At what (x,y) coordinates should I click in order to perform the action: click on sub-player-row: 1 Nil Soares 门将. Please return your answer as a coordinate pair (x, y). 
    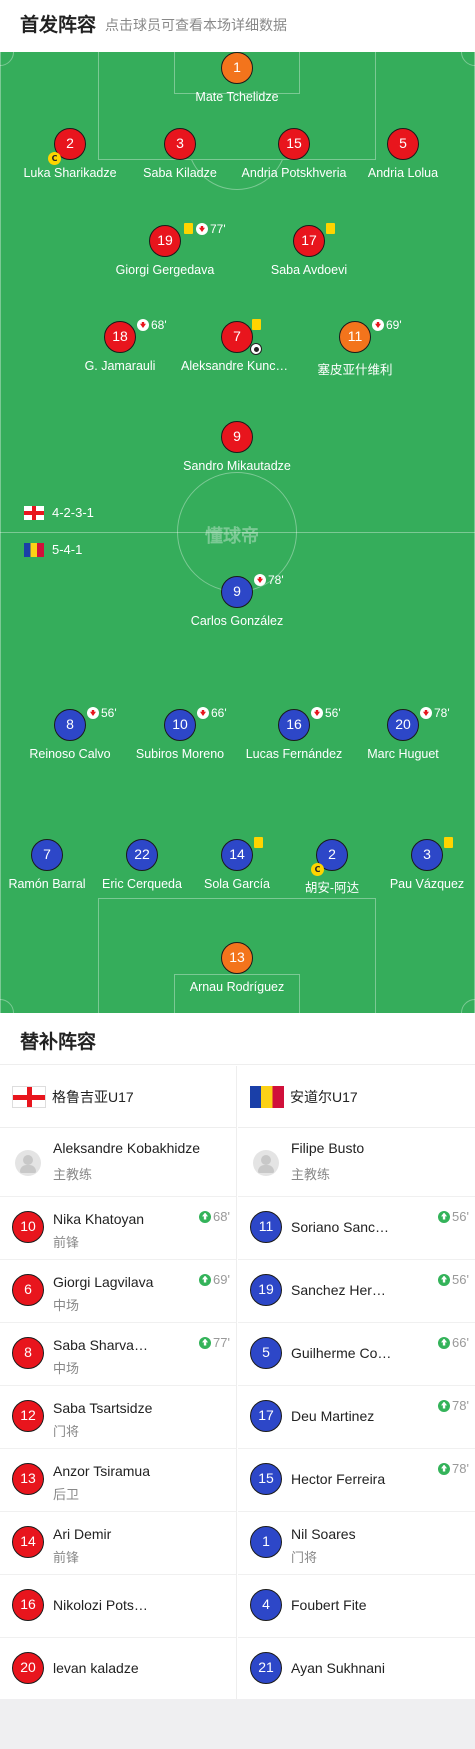
    Looking at the image, I should click on (356, 1543).